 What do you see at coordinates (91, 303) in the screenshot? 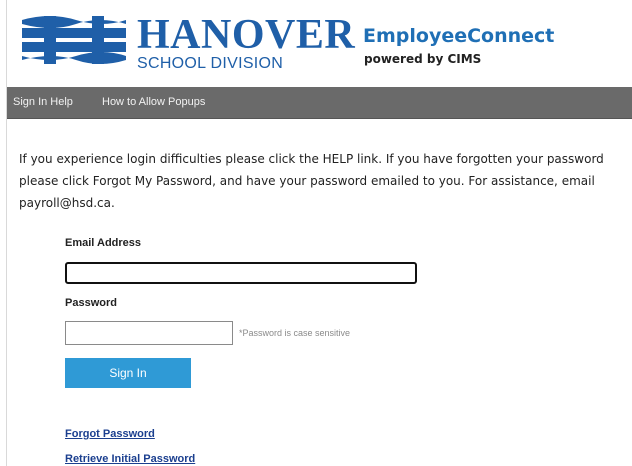
I see `password-label: Password` at bounding box center [91, 303].